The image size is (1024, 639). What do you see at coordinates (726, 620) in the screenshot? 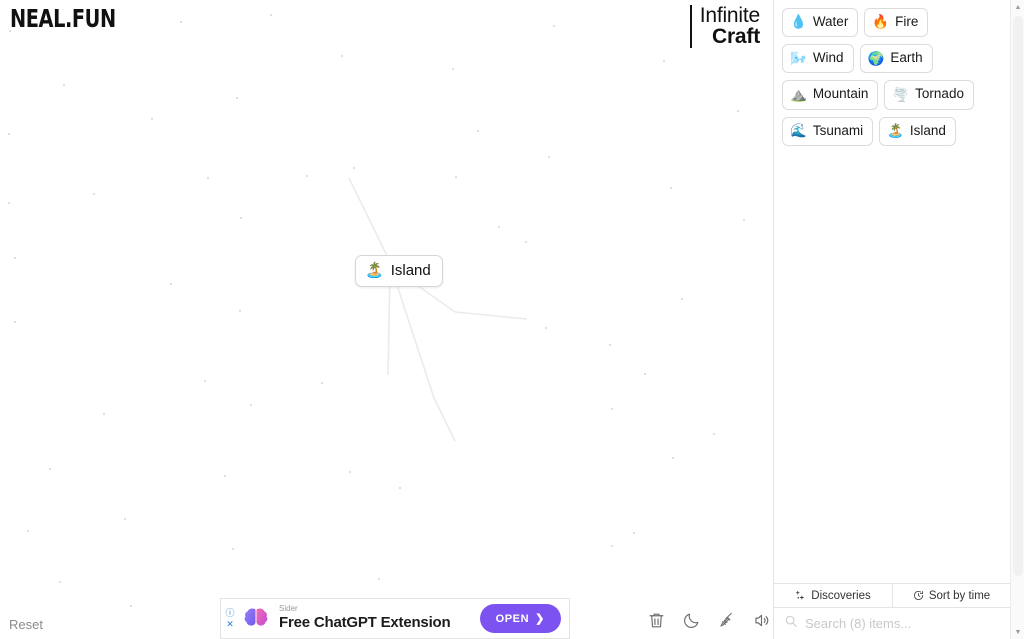
I see `broom-icon` at bounding box center [726, 620].